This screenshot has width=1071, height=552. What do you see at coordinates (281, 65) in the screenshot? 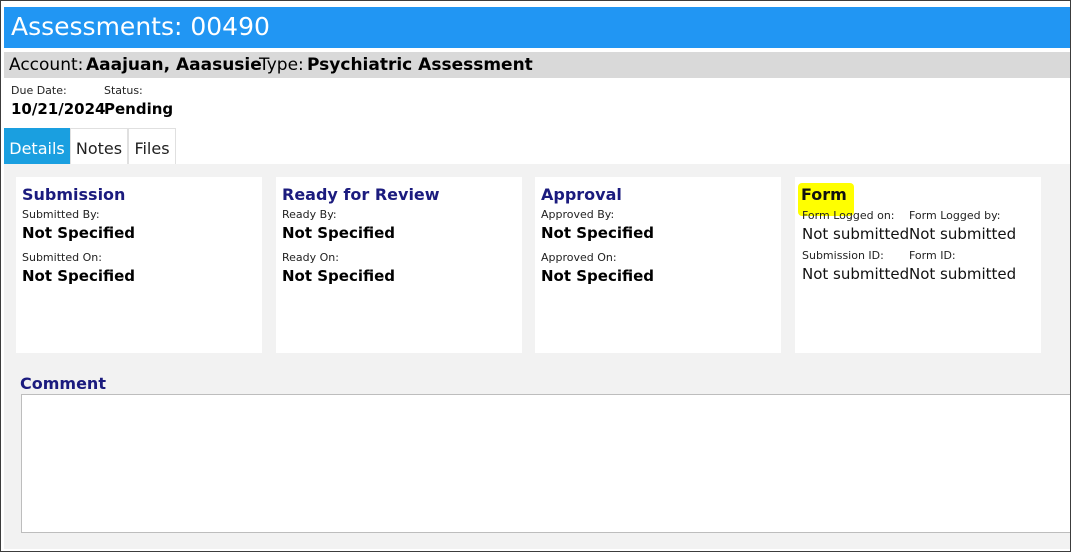
I see `type-label: Type:` at bounding box center [281, 65].